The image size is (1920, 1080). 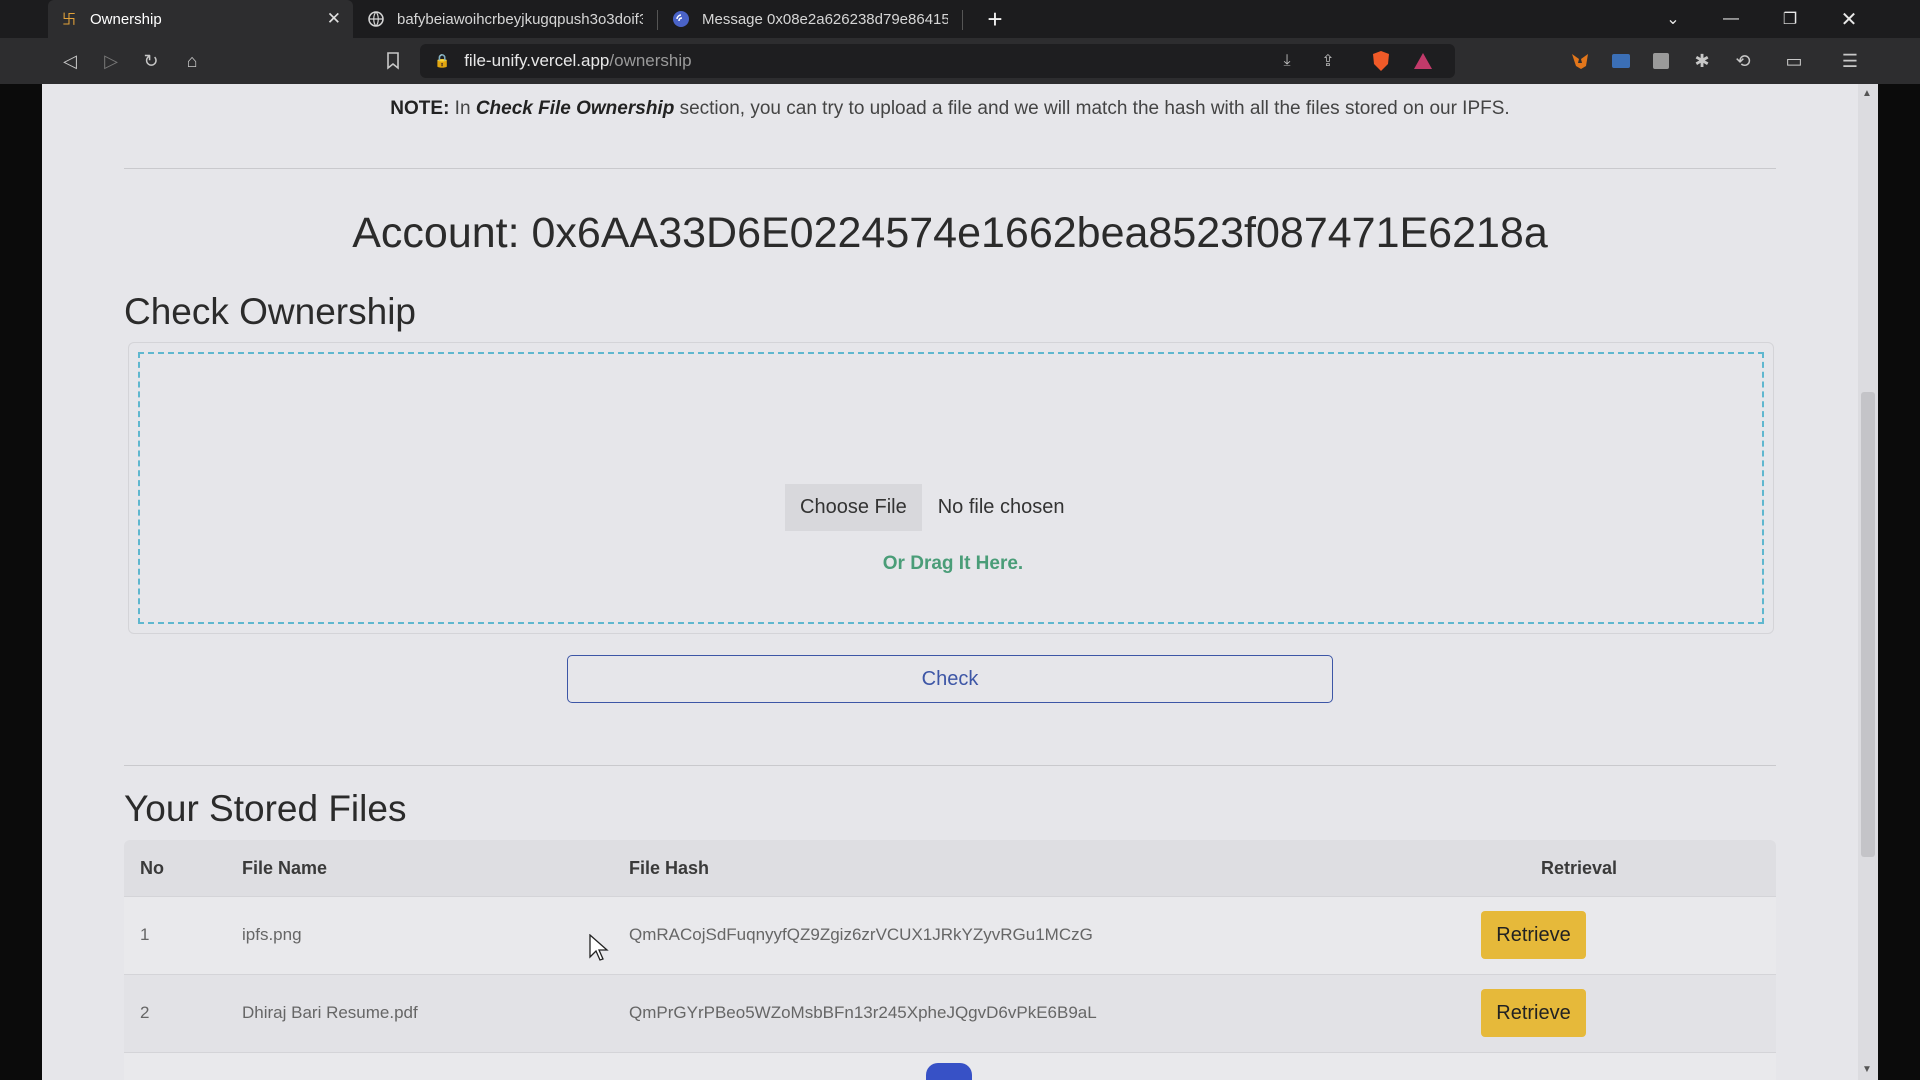 What do you see at coordinates (537, 60) in the screenshot?
I see `url-host: file-unify.vercel.app` at bounding box center [537, 60].